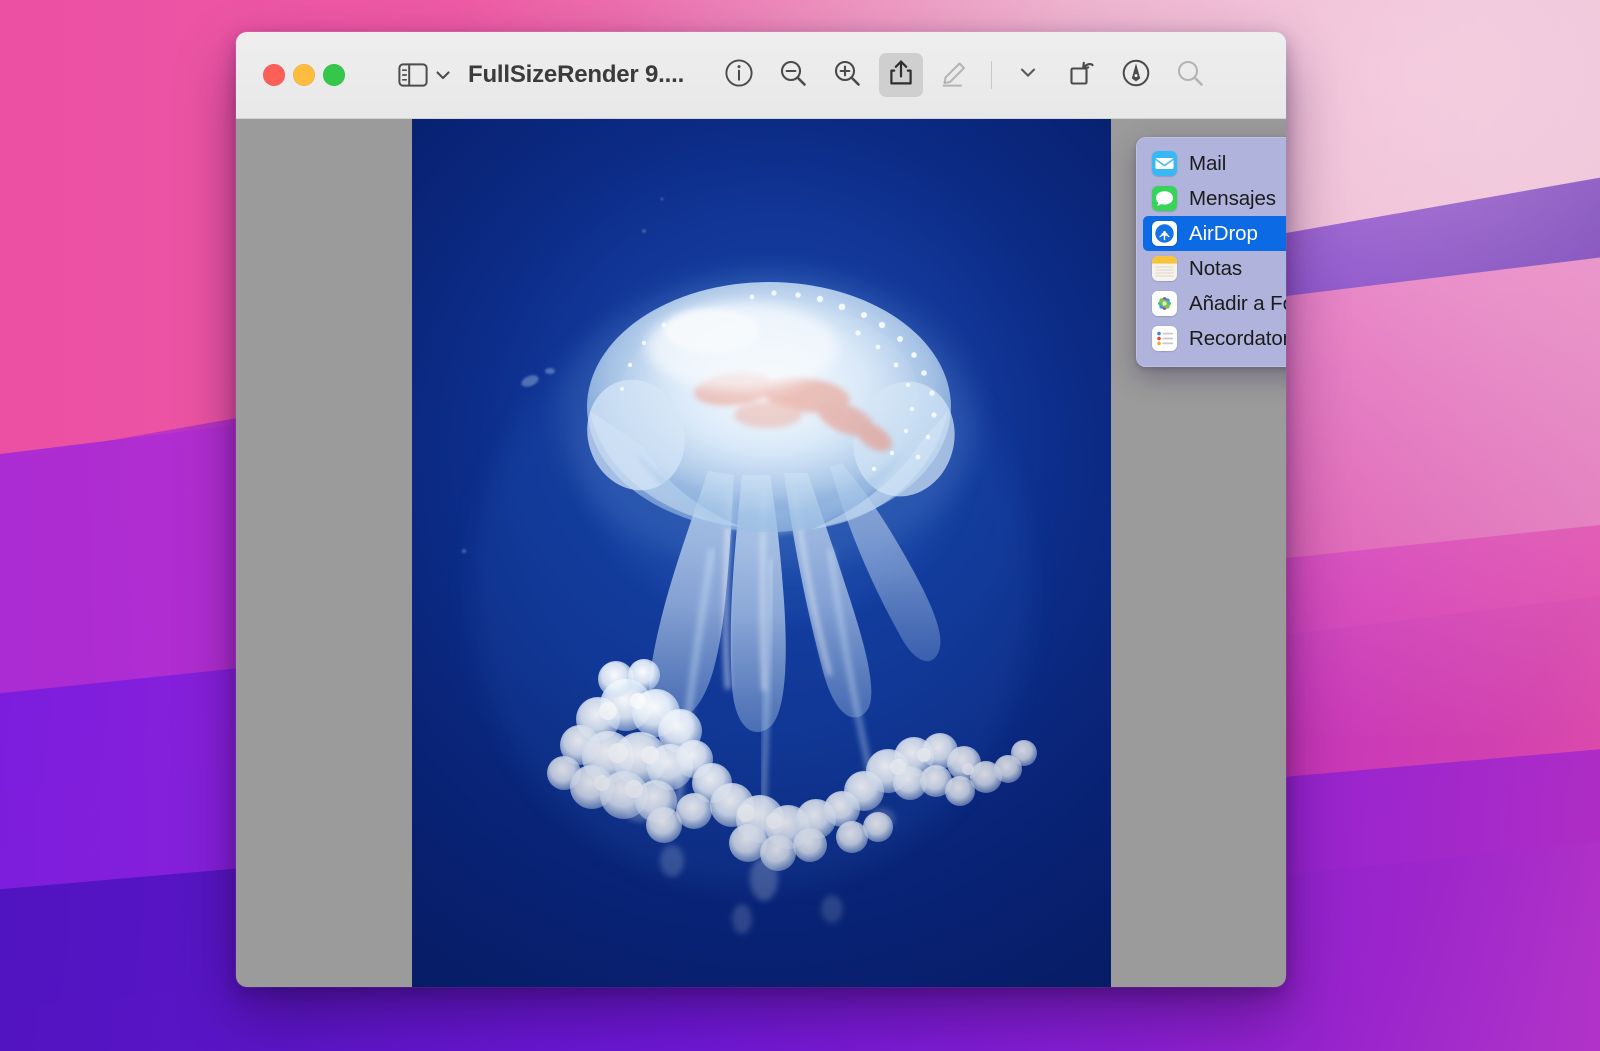 This screenshot has width=1600, height=1051. What do you see at coordinates (1164, 268) in the screenshot?
I see `notes-app-icon` at bounding box center [1164, 268].